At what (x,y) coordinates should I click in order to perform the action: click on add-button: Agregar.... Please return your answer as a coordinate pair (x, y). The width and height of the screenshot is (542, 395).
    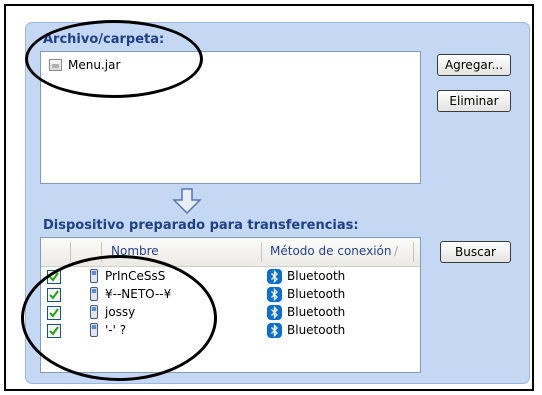
    Looking at the image, I should click on (474, 65).